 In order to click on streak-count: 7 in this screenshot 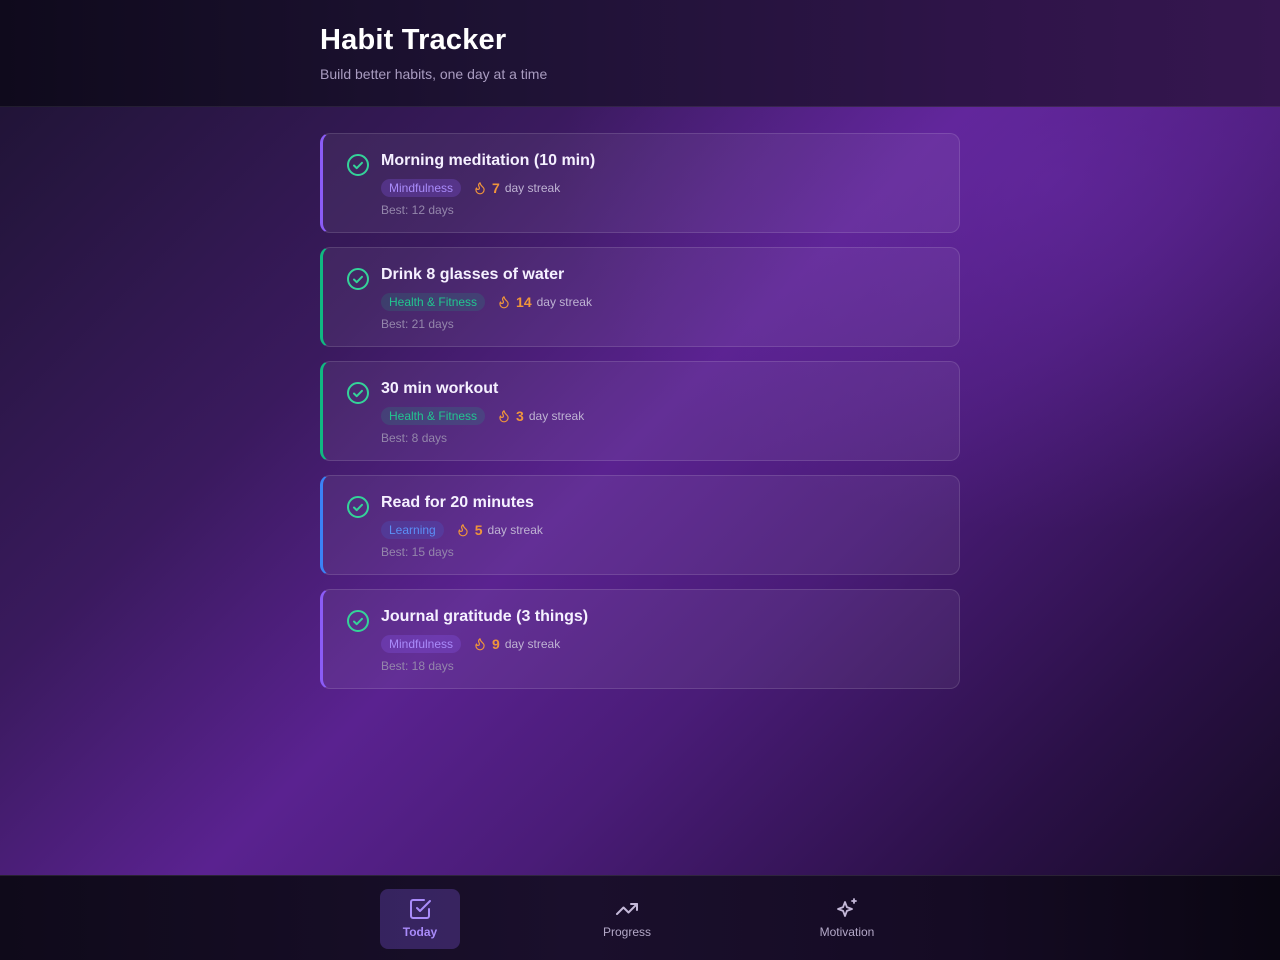, I will do `click(496, 188)`.